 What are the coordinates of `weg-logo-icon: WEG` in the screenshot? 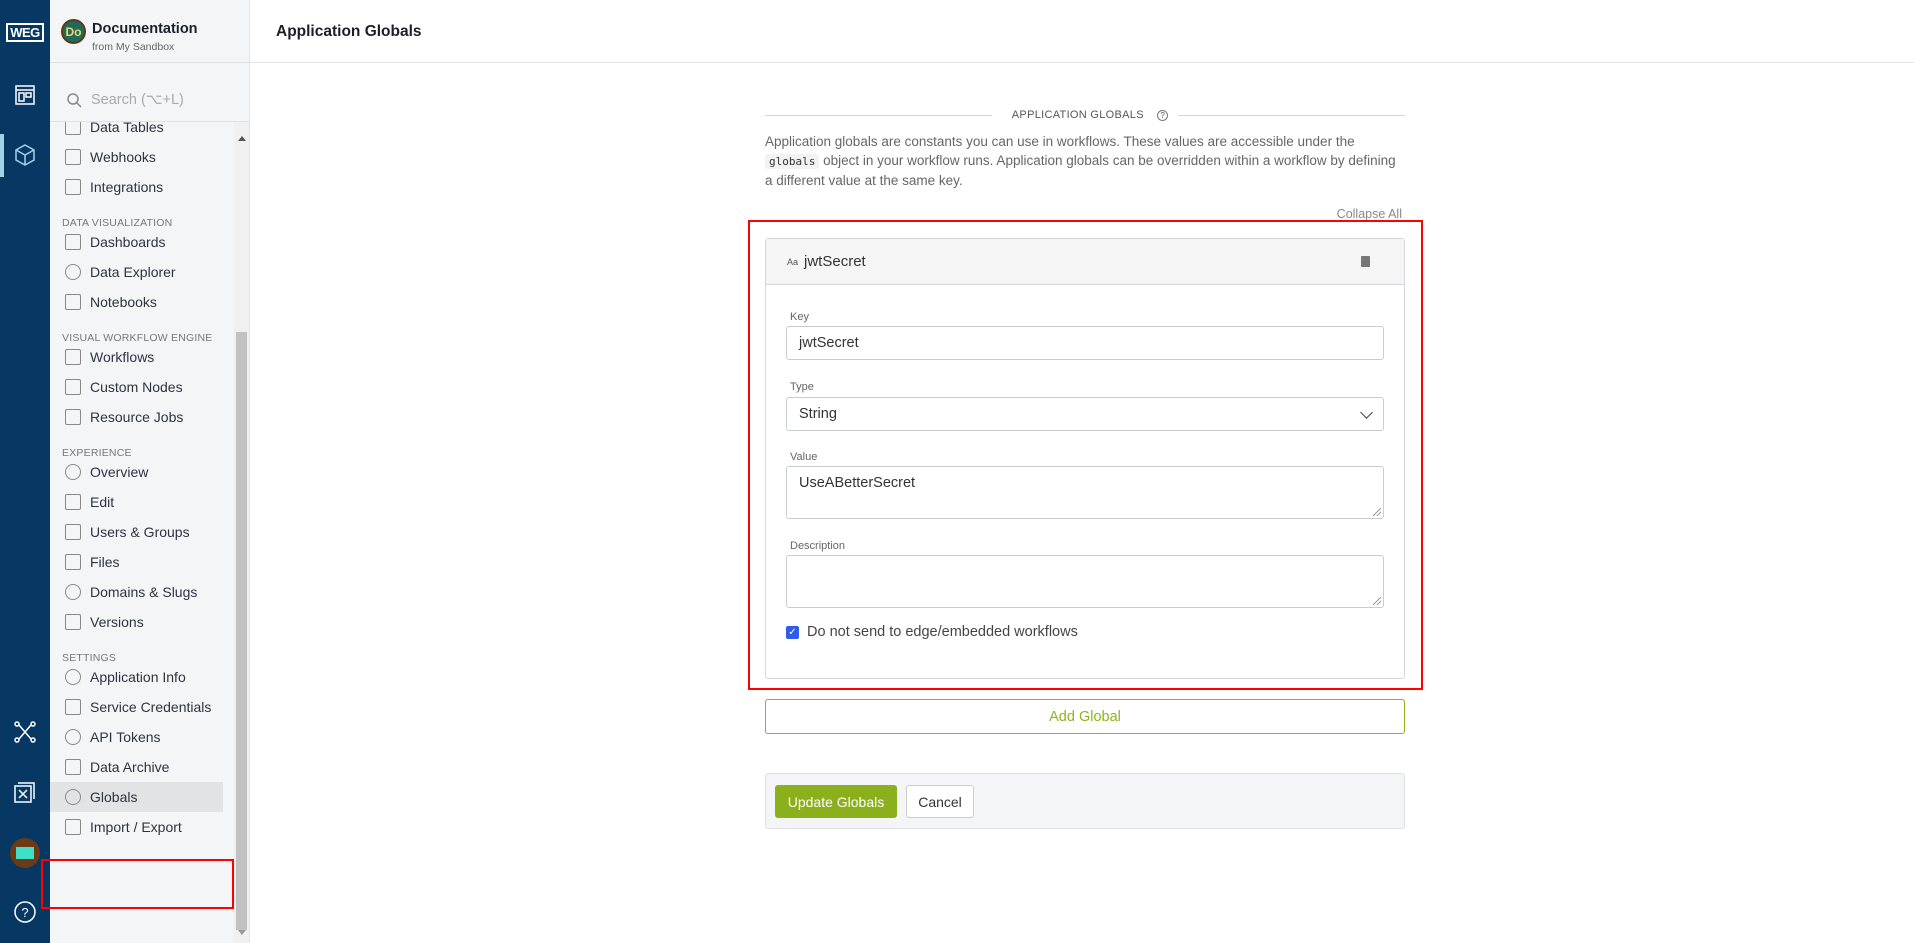 It's located at (25, 32).